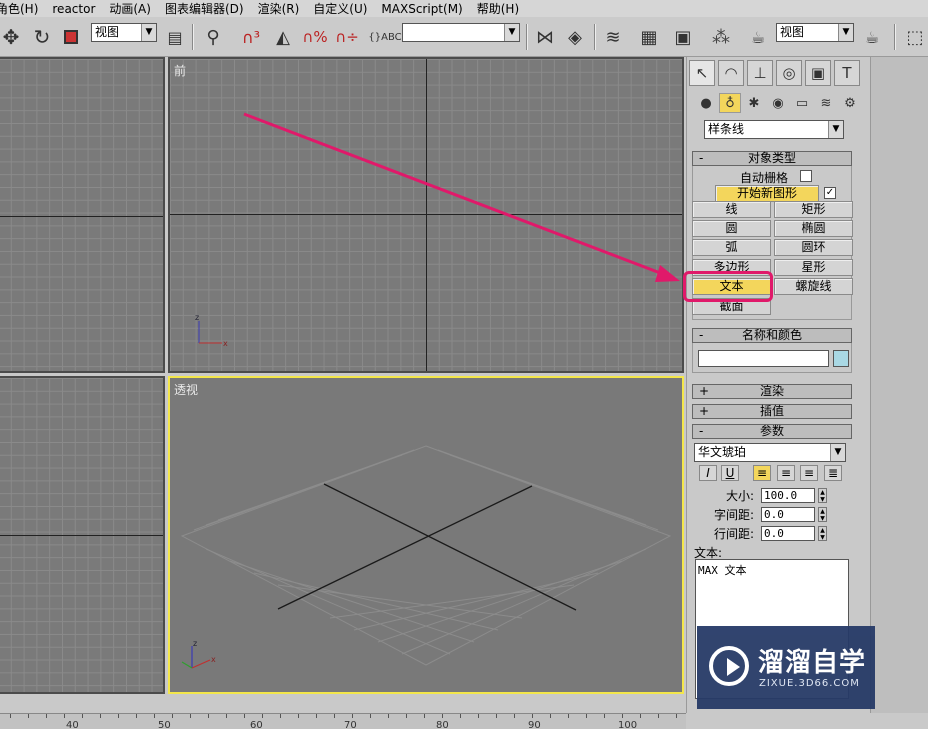 The width and height of the screenshot is (928, 729). What do you see at coordinates (841, 358) in the screenshot?
I see `object-color-swatch` at bounding box center [841, 358].